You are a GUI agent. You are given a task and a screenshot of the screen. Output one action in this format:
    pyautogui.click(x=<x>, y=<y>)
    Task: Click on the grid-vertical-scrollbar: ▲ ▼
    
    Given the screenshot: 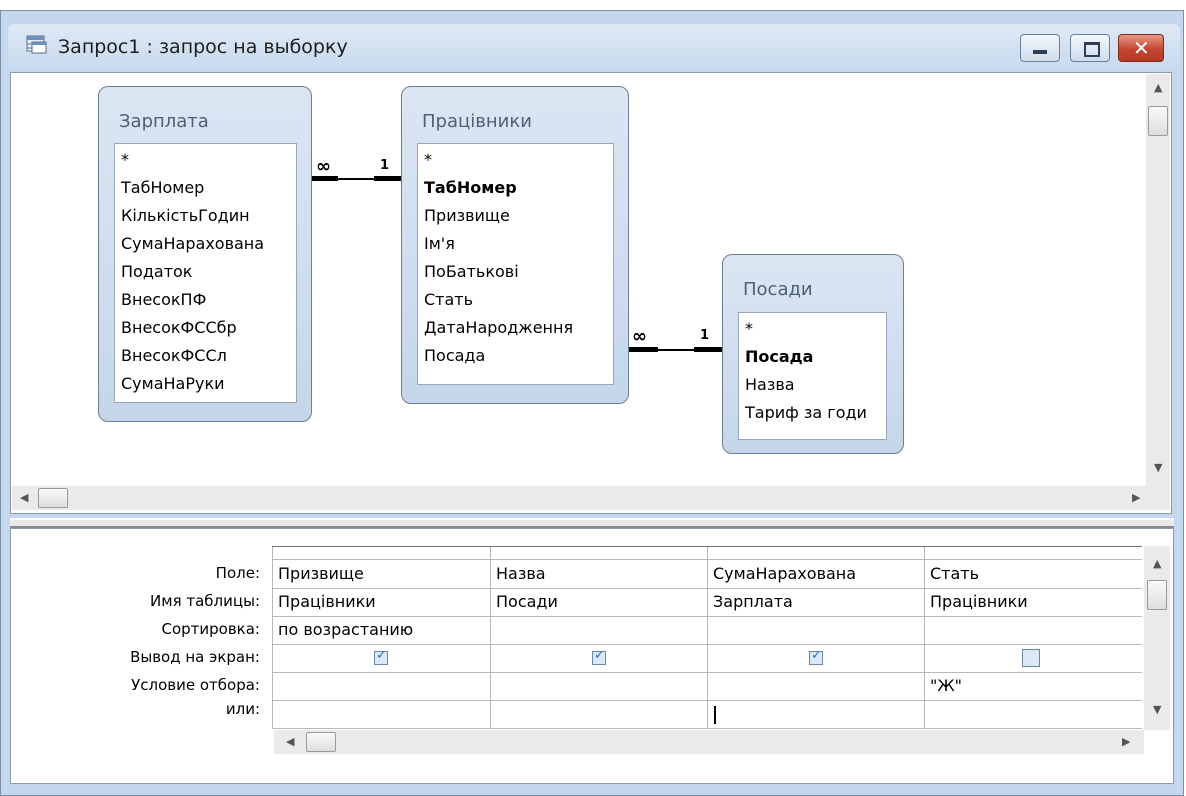 What is the action you would take?
    pyautogui.click(x=1157, y=638)
    